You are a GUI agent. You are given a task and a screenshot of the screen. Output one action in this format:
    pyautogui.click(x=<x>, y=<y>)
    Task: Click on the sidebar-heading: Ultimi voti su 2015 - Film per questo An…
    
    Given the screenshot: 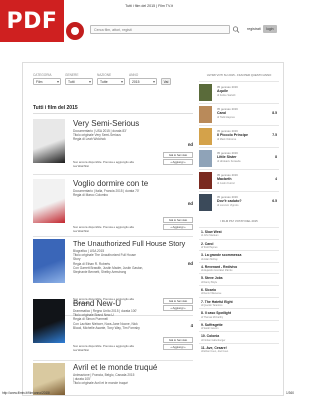 What is the action you would take?
    pyautogui.click(x=239, y=75)
    